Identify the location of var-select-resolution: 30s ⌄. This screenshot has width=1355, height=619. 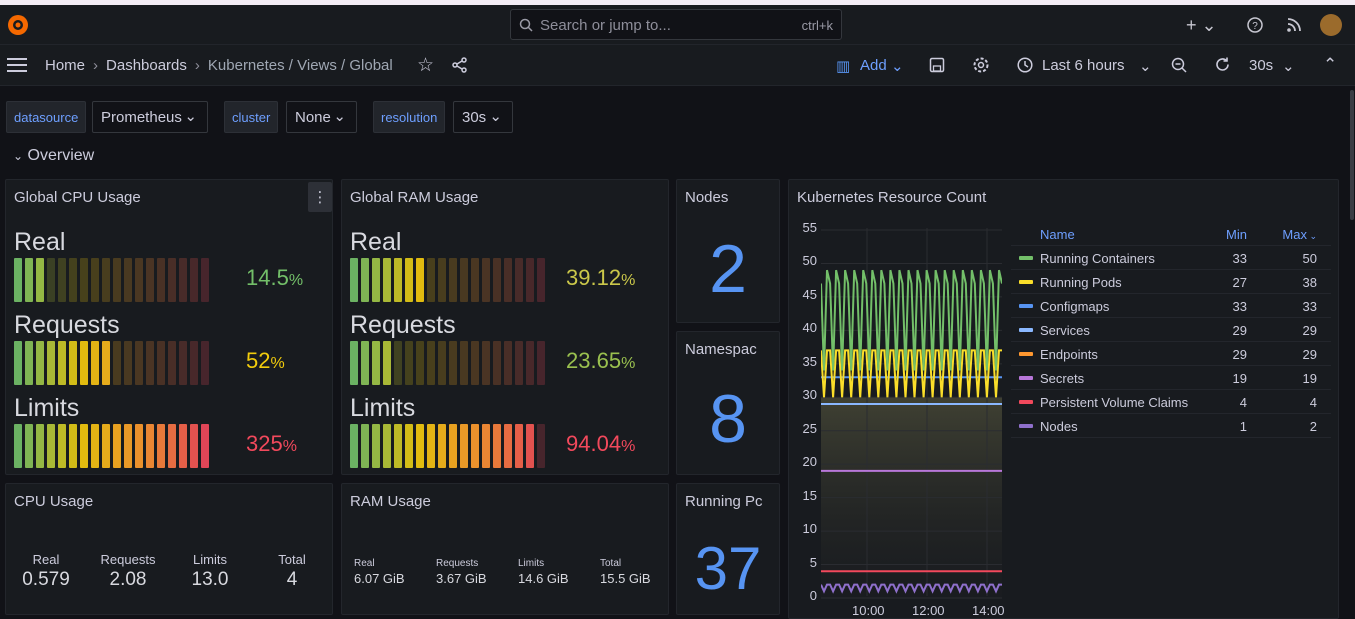
(483, 117).